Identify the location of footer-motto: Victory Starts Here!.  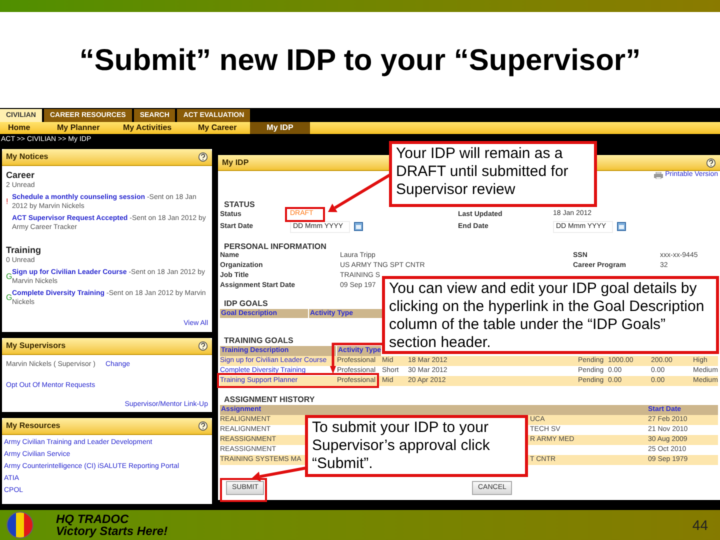
(112, 531).